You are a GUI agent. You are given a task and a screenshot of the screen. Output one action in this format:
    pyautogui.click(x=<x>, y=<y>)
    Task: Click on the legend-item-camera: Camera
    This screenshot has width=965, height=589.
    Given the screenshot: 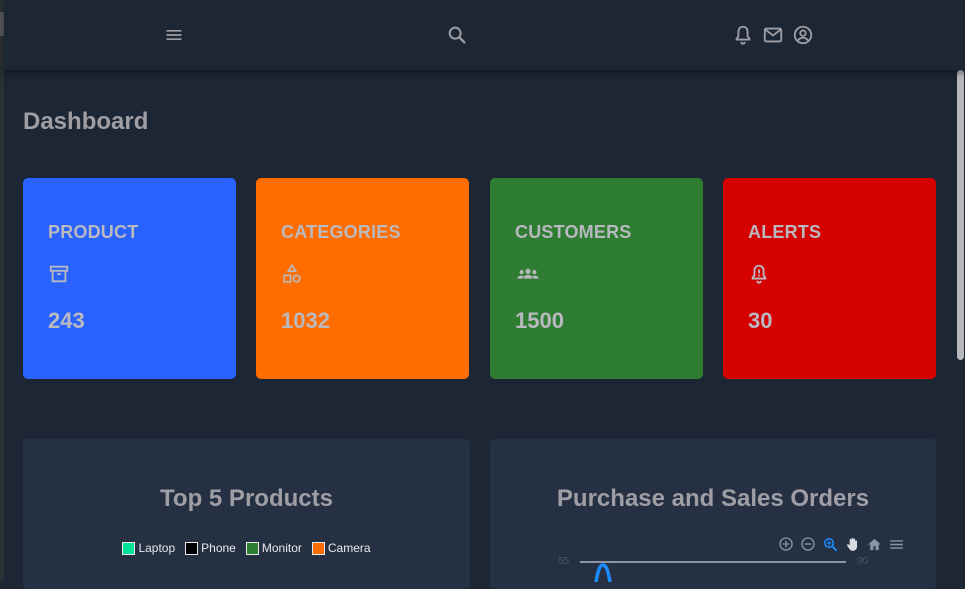 What is the action you would take?
    pyautogui.click(x=341, y=548)
    